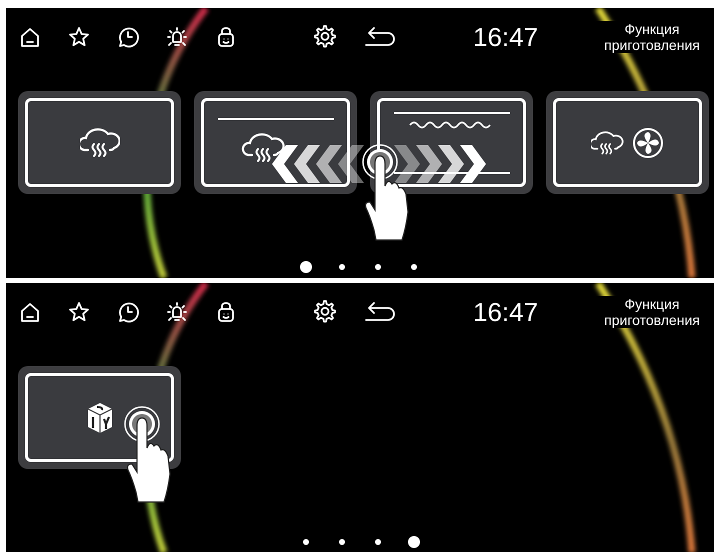  Describe the element at coordinates (379, 164) in the screenshot. I see `swipe-arrows-icon` at that location.